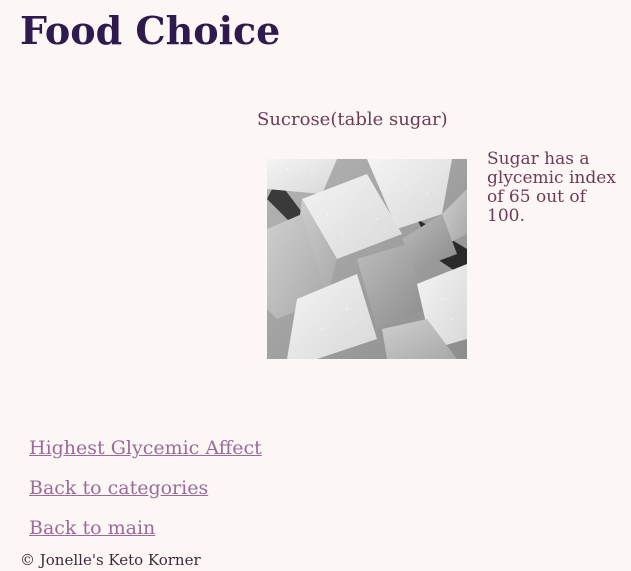  I want to click on food-name: Sucrose(table sugar), so click(352, 119).